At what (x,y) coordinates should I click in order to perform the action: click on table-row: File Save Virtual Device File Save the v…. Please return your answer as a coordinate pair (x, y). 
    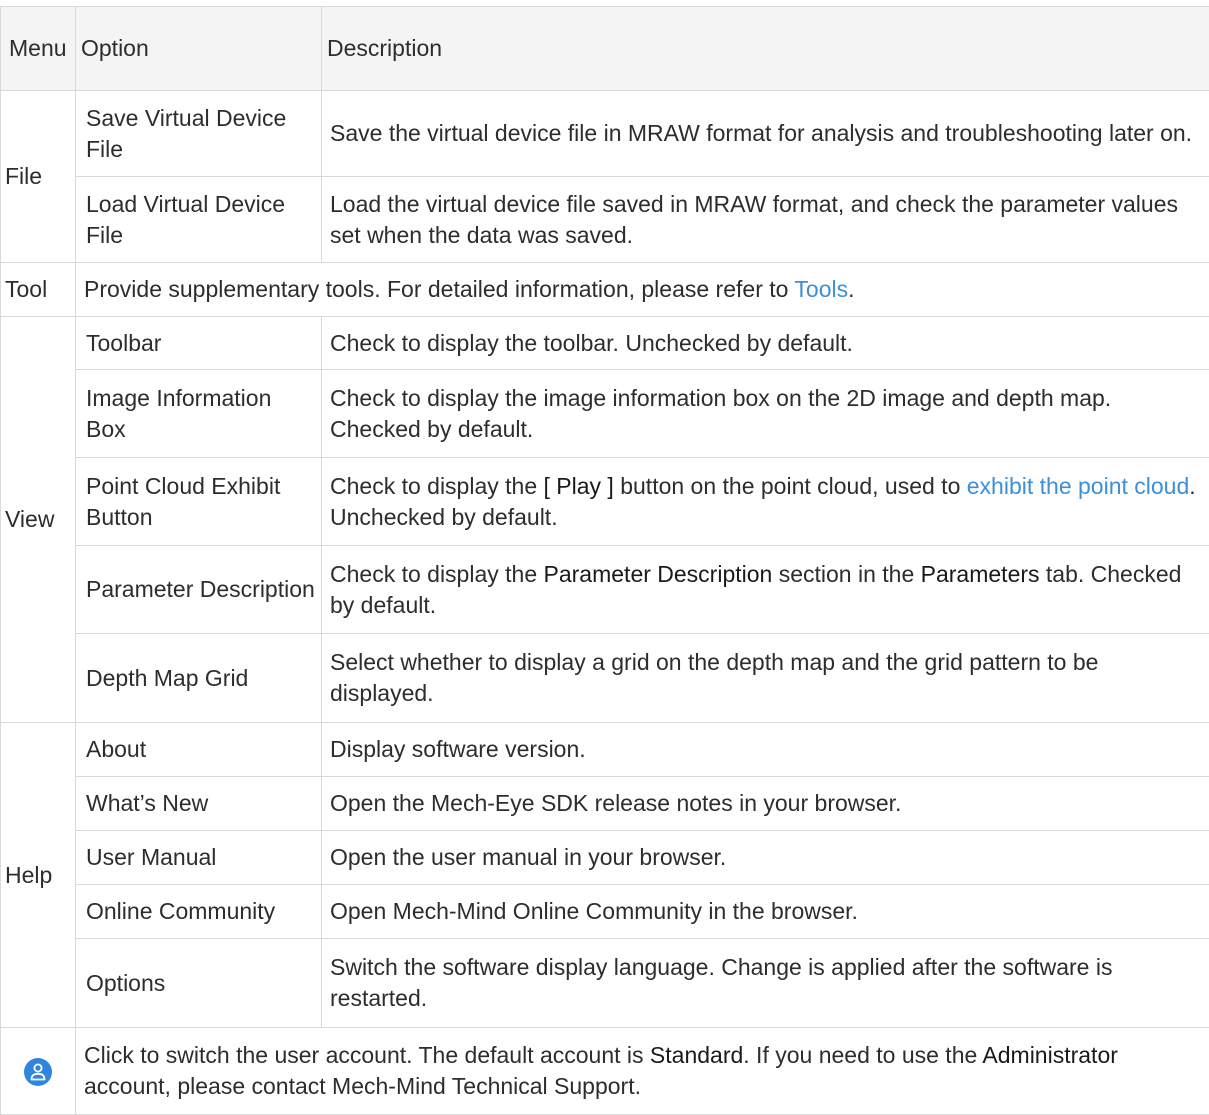
    Looking at the image, I should click on (605, 134).